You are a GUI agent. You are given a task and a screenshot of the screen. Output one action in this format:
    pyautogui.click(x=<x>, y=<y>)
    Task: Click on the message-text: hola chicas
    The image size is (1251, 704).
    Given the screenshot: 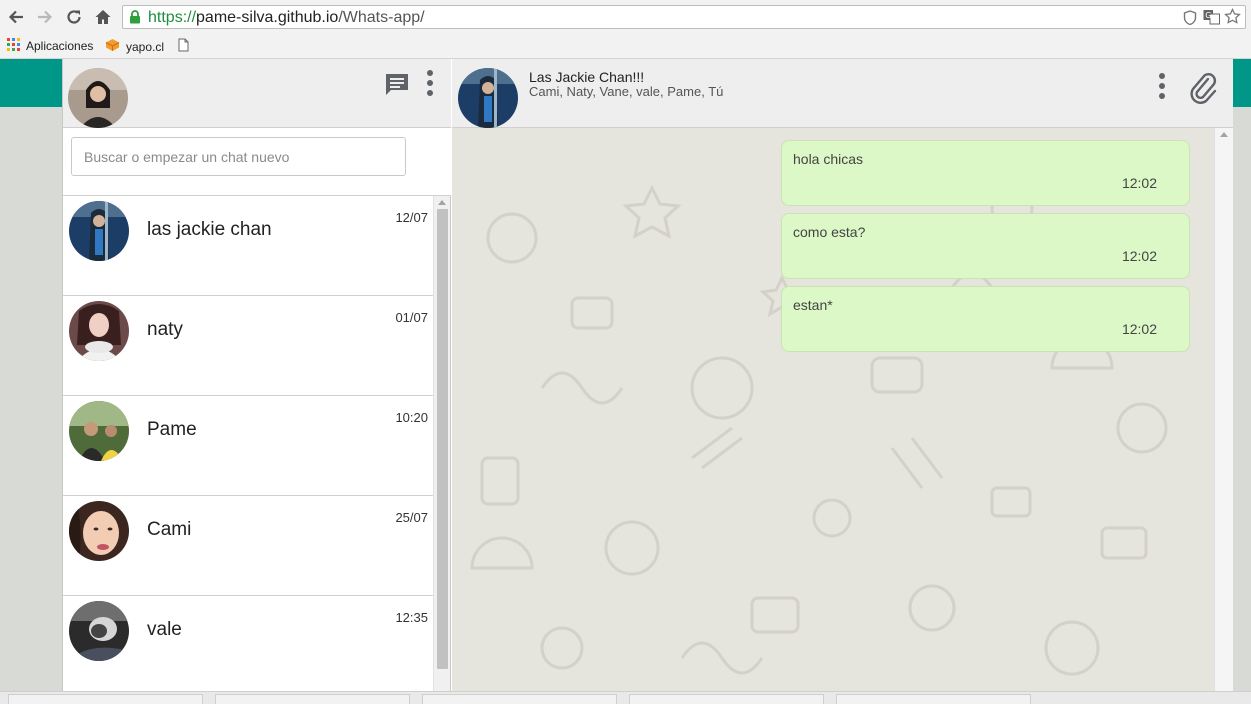 What is the action you would take?
    pyautogui.click(x=828, y=159)
    